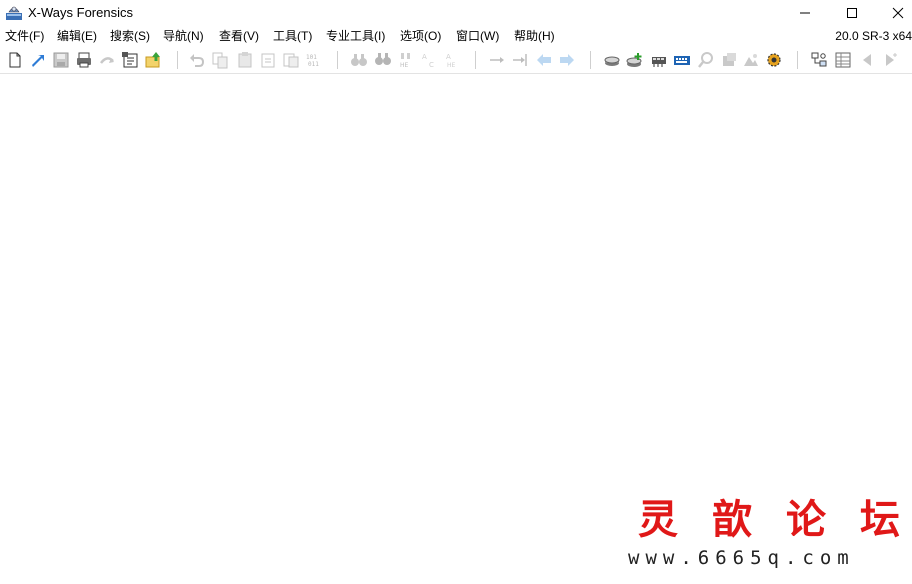  I want to click on back-icon, so click(544, 60).